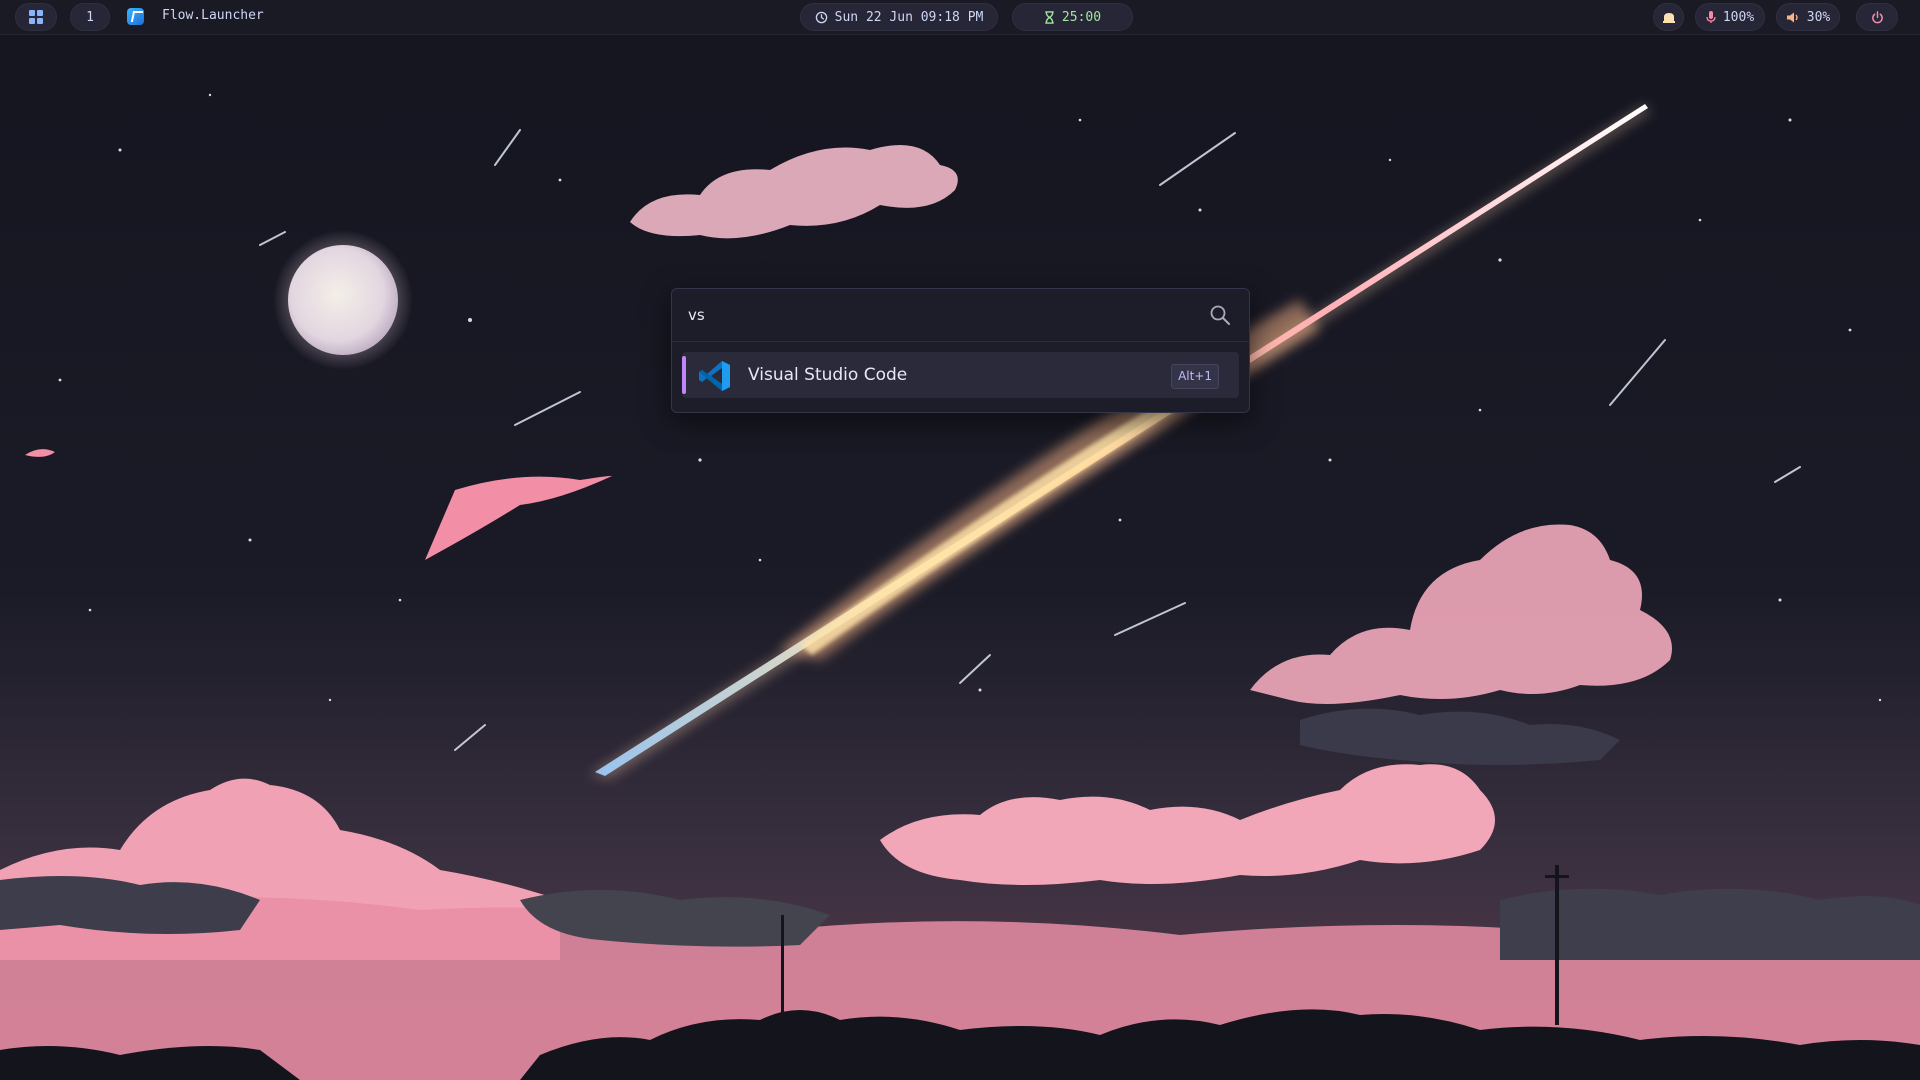 The image size is (1920, 1080). I want to click on workspace-indicator: 1, so click(90, 17).